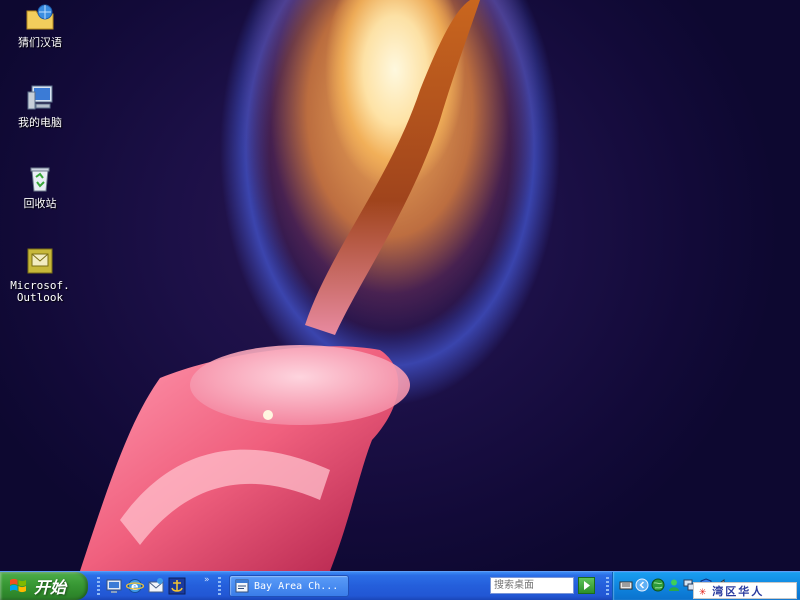 This screenshot has height=600, width=800. I want to click on desktop-icon-outlook: Microsof. Outlook, so click(40, 274).